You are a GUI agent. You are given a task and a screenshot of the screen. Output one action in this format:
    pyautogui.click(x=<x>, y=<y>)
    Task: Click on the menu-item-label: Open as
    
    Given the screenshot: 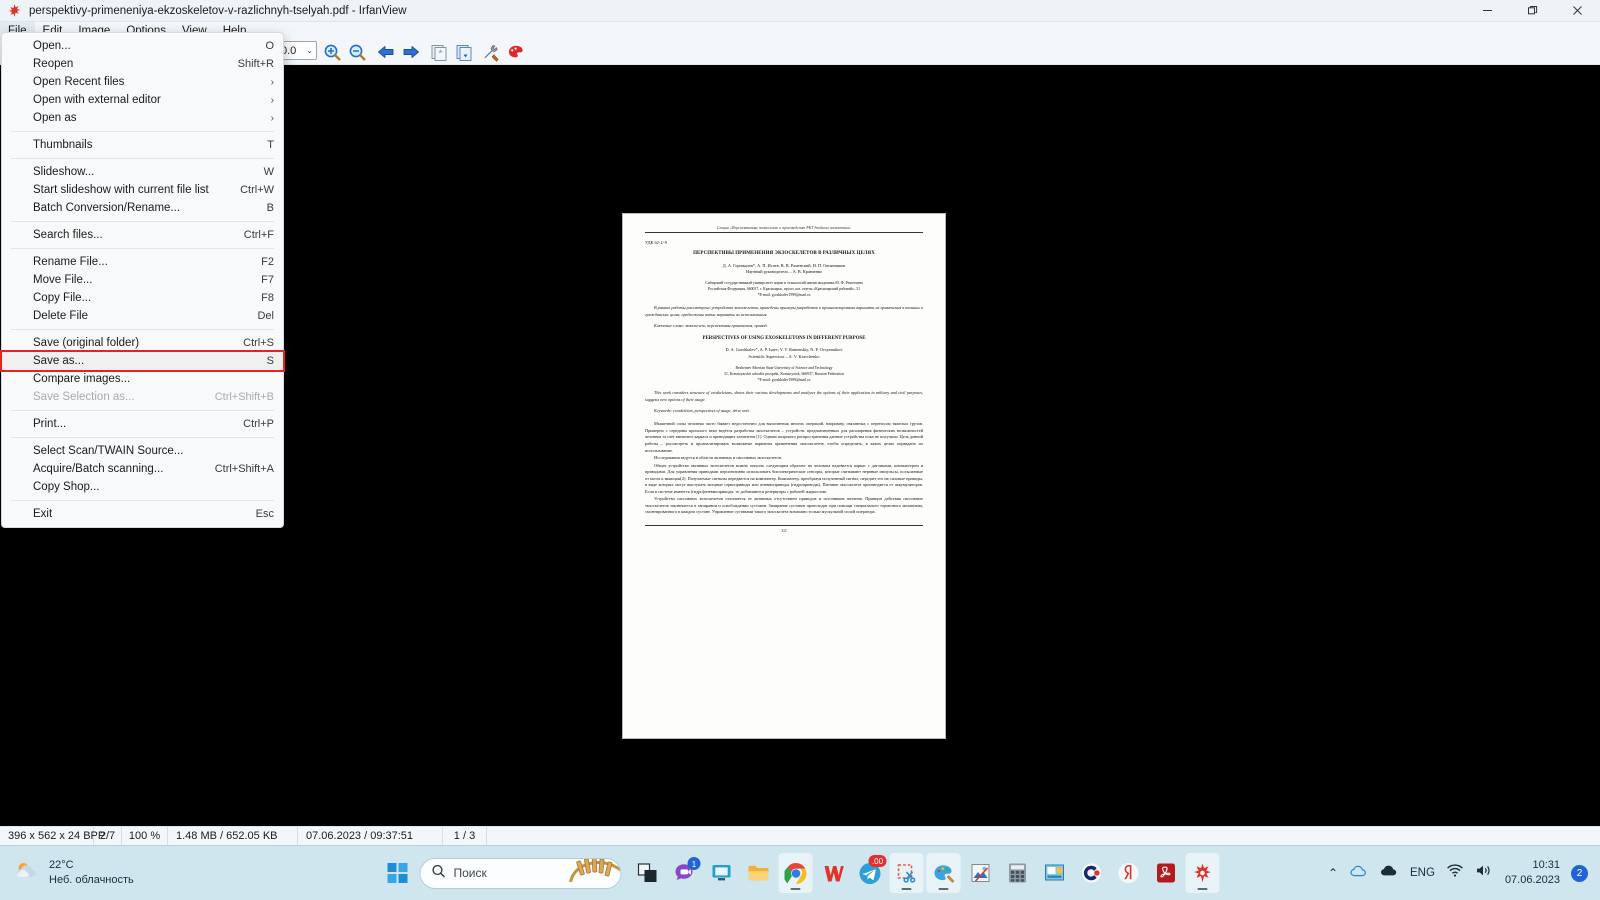 What is the action you would take?
    pyautogui.click(x=55, y=118)
    